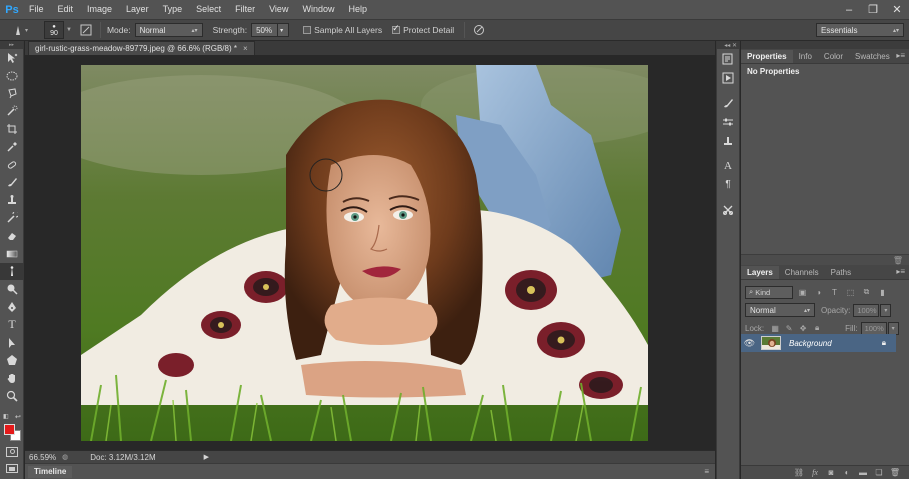  What do you see at coordinates (208, 9) in the screenshot?
I see `menu-select: Select` at bounding box center [208, 9].